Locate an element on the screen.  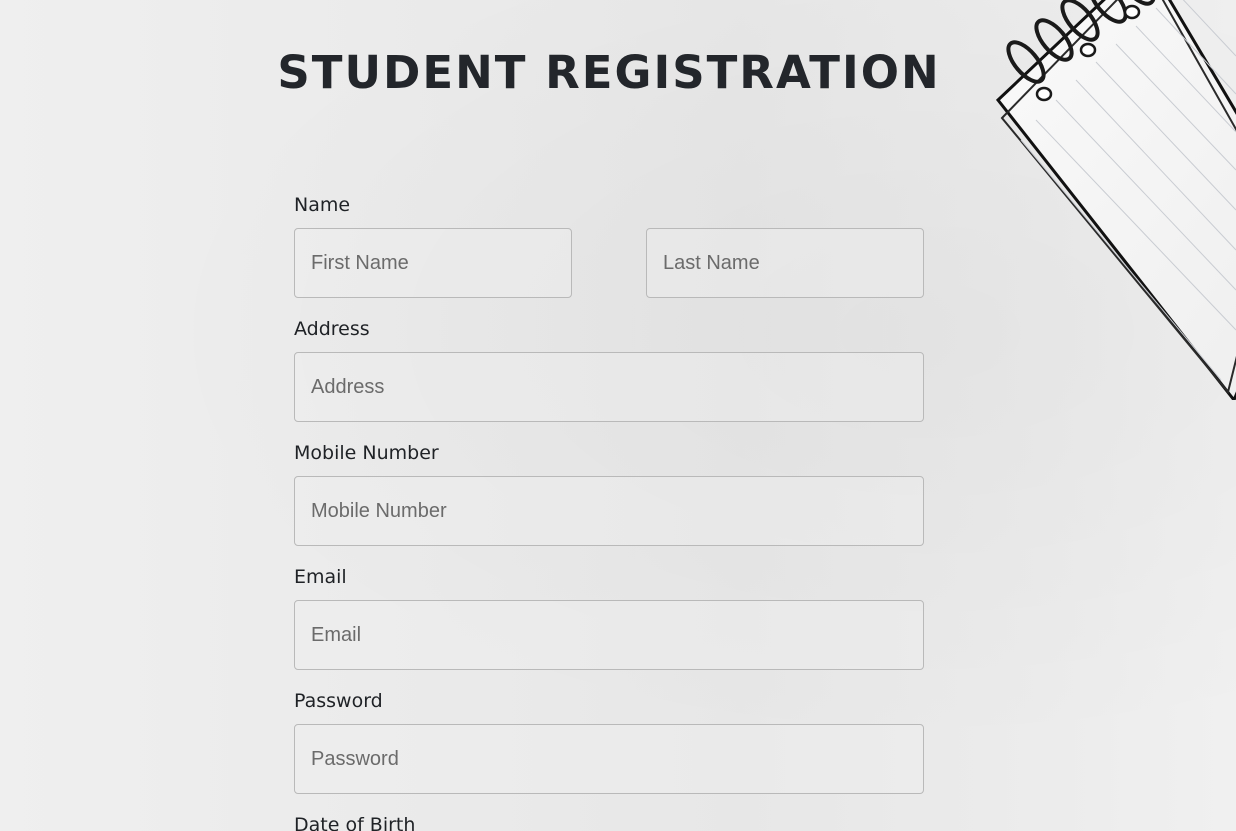
email-label: Email is located at coordinates (320, 577).